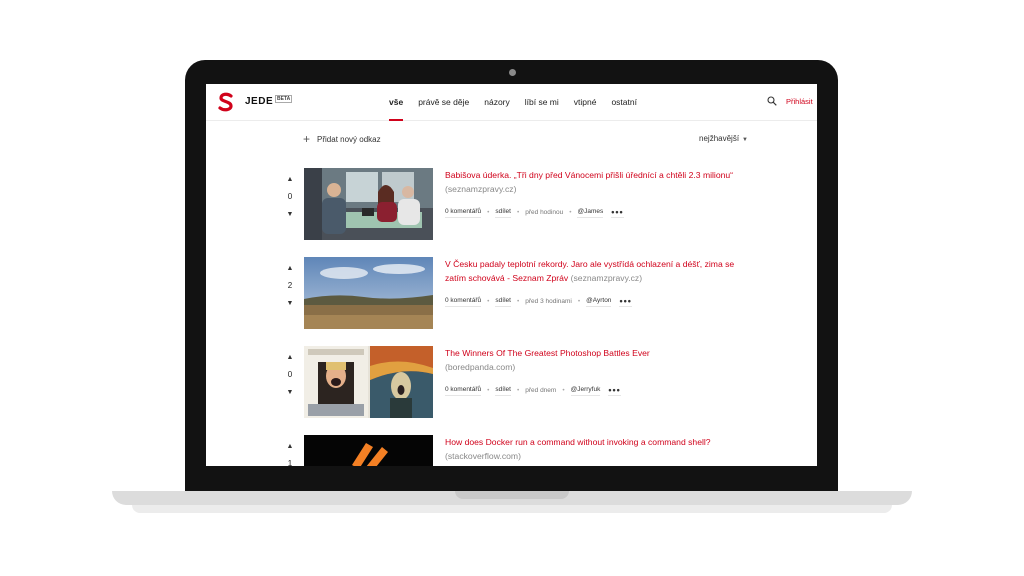 The image size is (1024, 576). I want to click on camera-icon, so click(512, 72).